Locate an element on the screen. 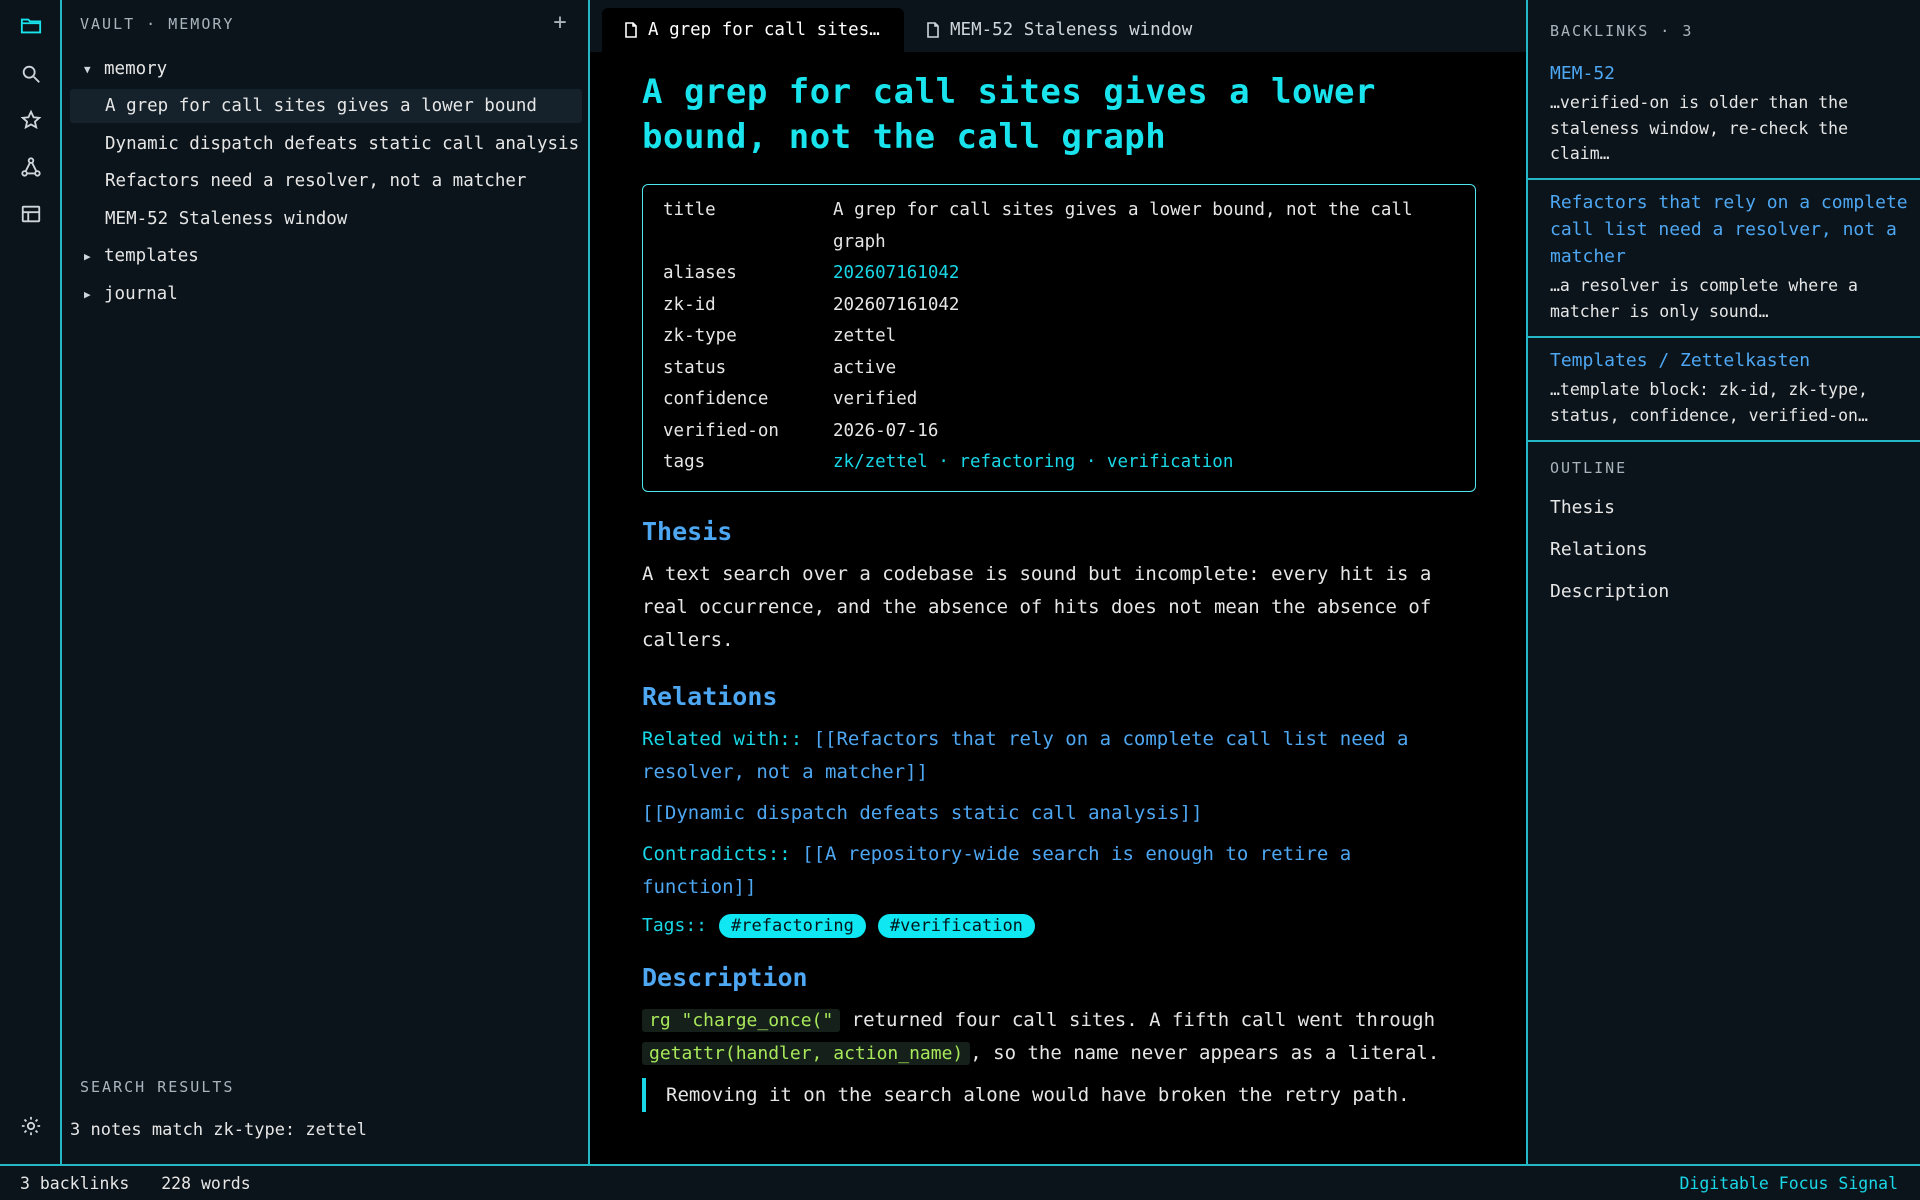  chevron-down-icon: ▼ is located at coordinates (87, 69).